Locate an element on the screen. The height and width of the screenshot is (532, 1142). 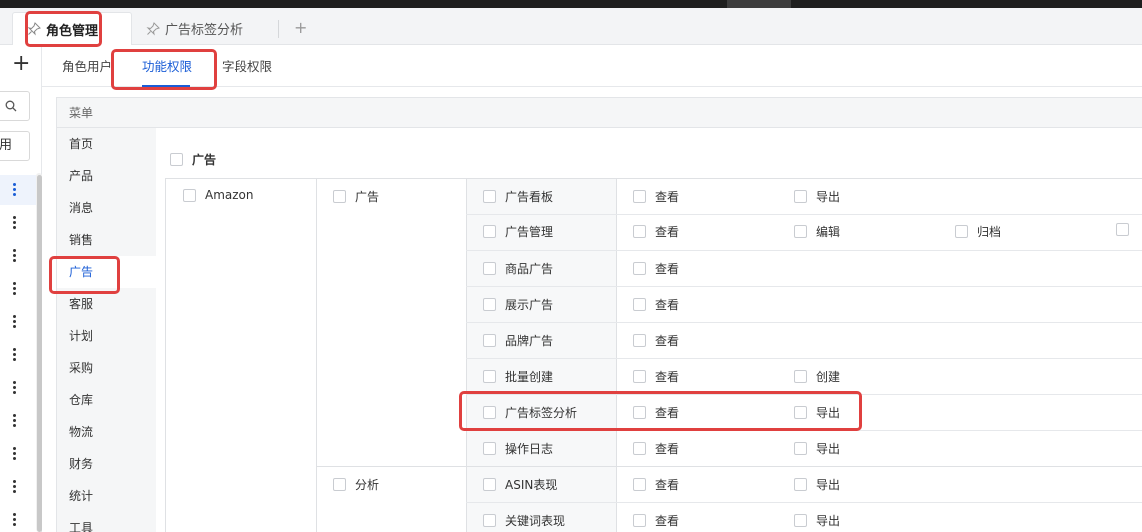
perm-more-checkbox is located at coordinates (1122, 229).